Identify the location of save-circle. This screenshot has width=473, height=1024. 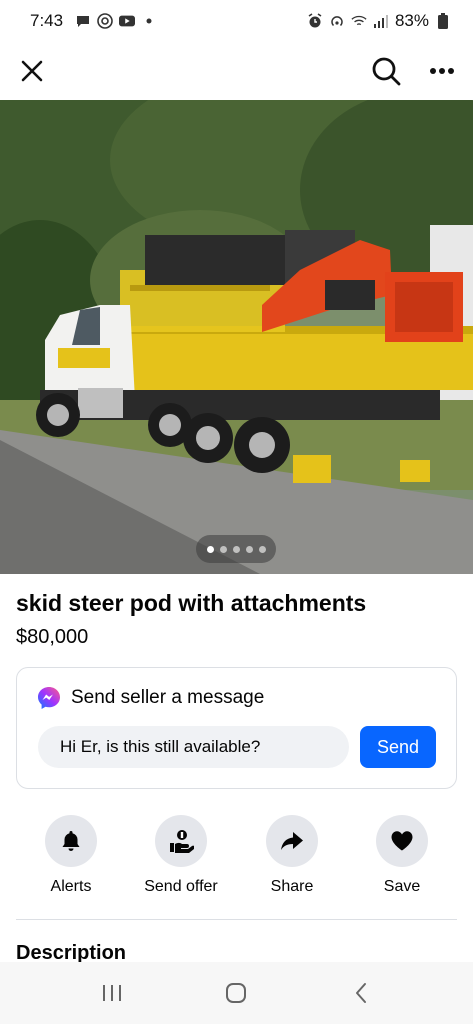
(402, 841).